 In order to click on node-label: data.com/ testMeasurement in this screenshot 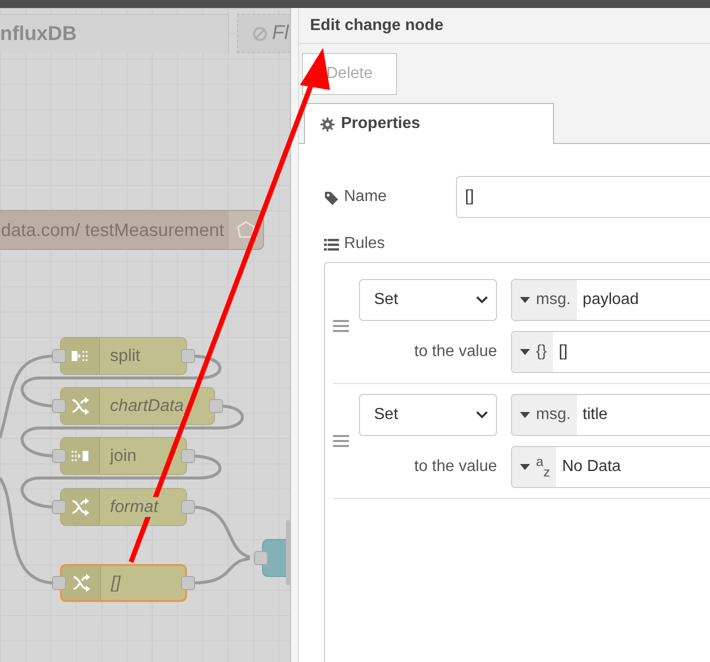, I will do `click(113, 230)`.